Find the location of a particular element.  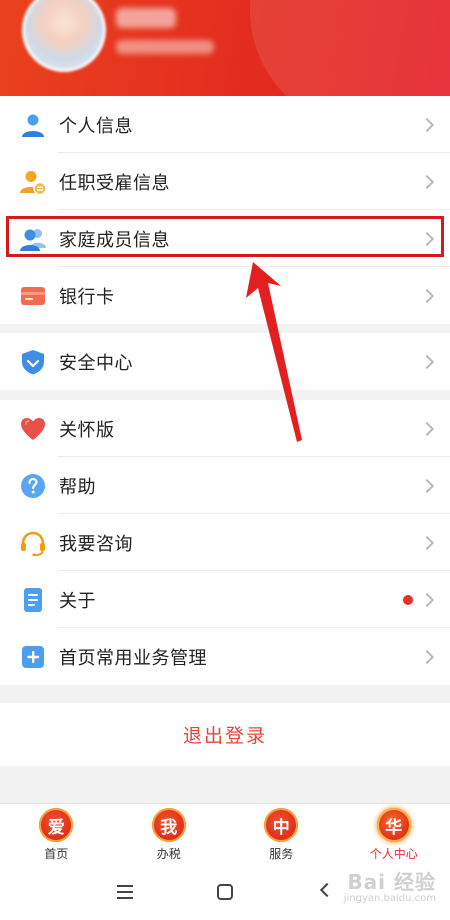

logout-button: 退出登录 is located at coordinates (225, 734).